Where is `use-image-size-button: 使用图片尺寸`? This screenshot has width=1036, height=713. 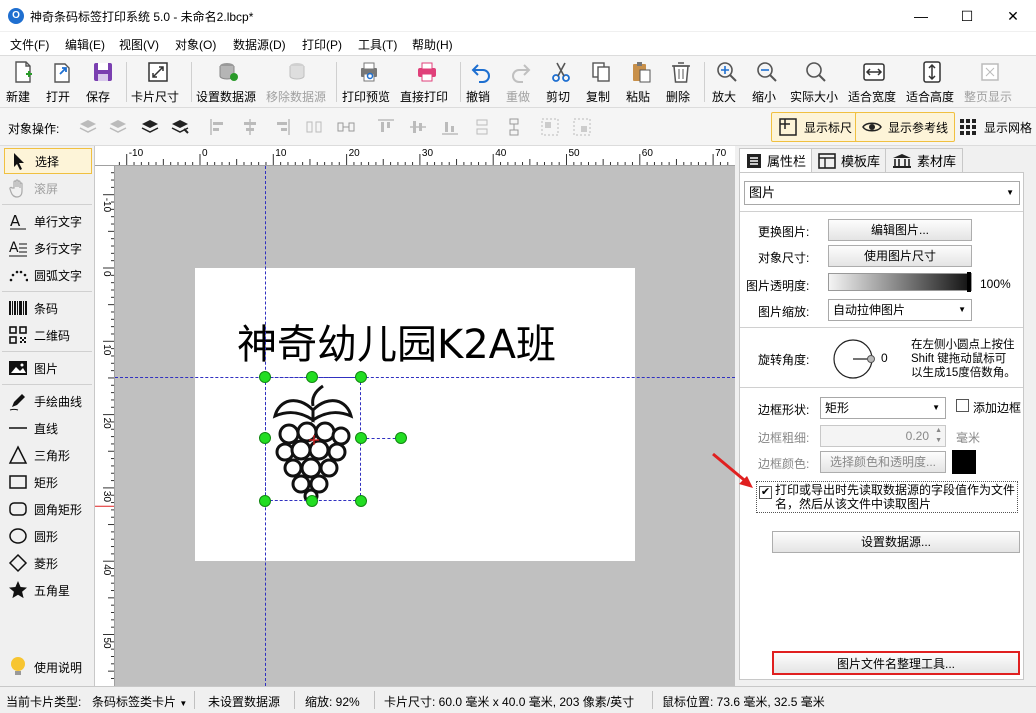 use-image-size-button: 使用图片尺寸 is located at coordinates (900, 256).